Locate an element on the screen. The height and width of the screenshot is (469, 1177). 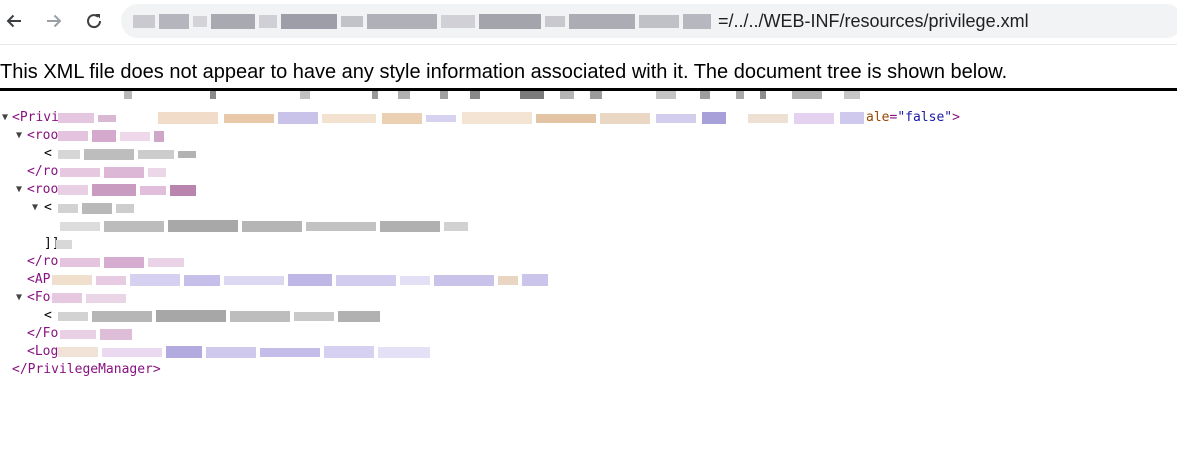
arrow-right-icon is located at coordinates (54, 21).